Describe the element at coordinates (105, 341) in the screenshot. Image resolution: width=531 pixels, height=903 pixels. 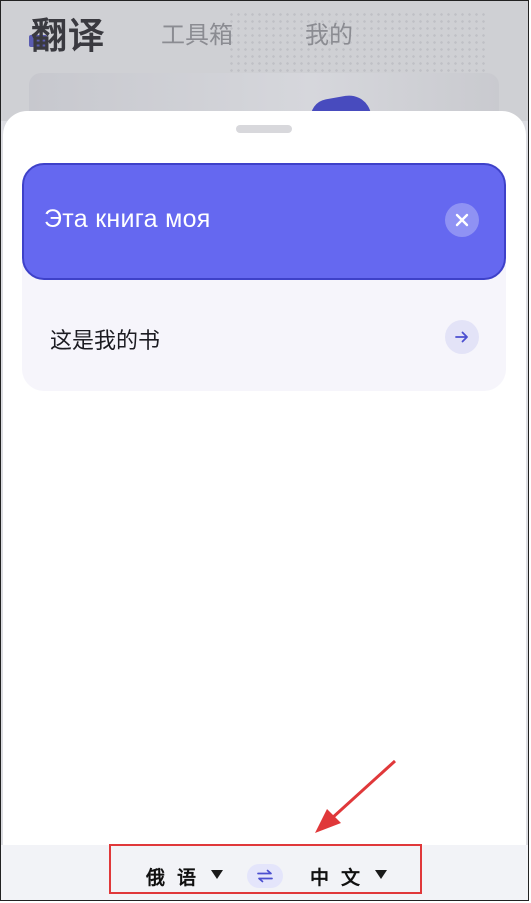
I see `translation-result: 这是我的书` at that location.